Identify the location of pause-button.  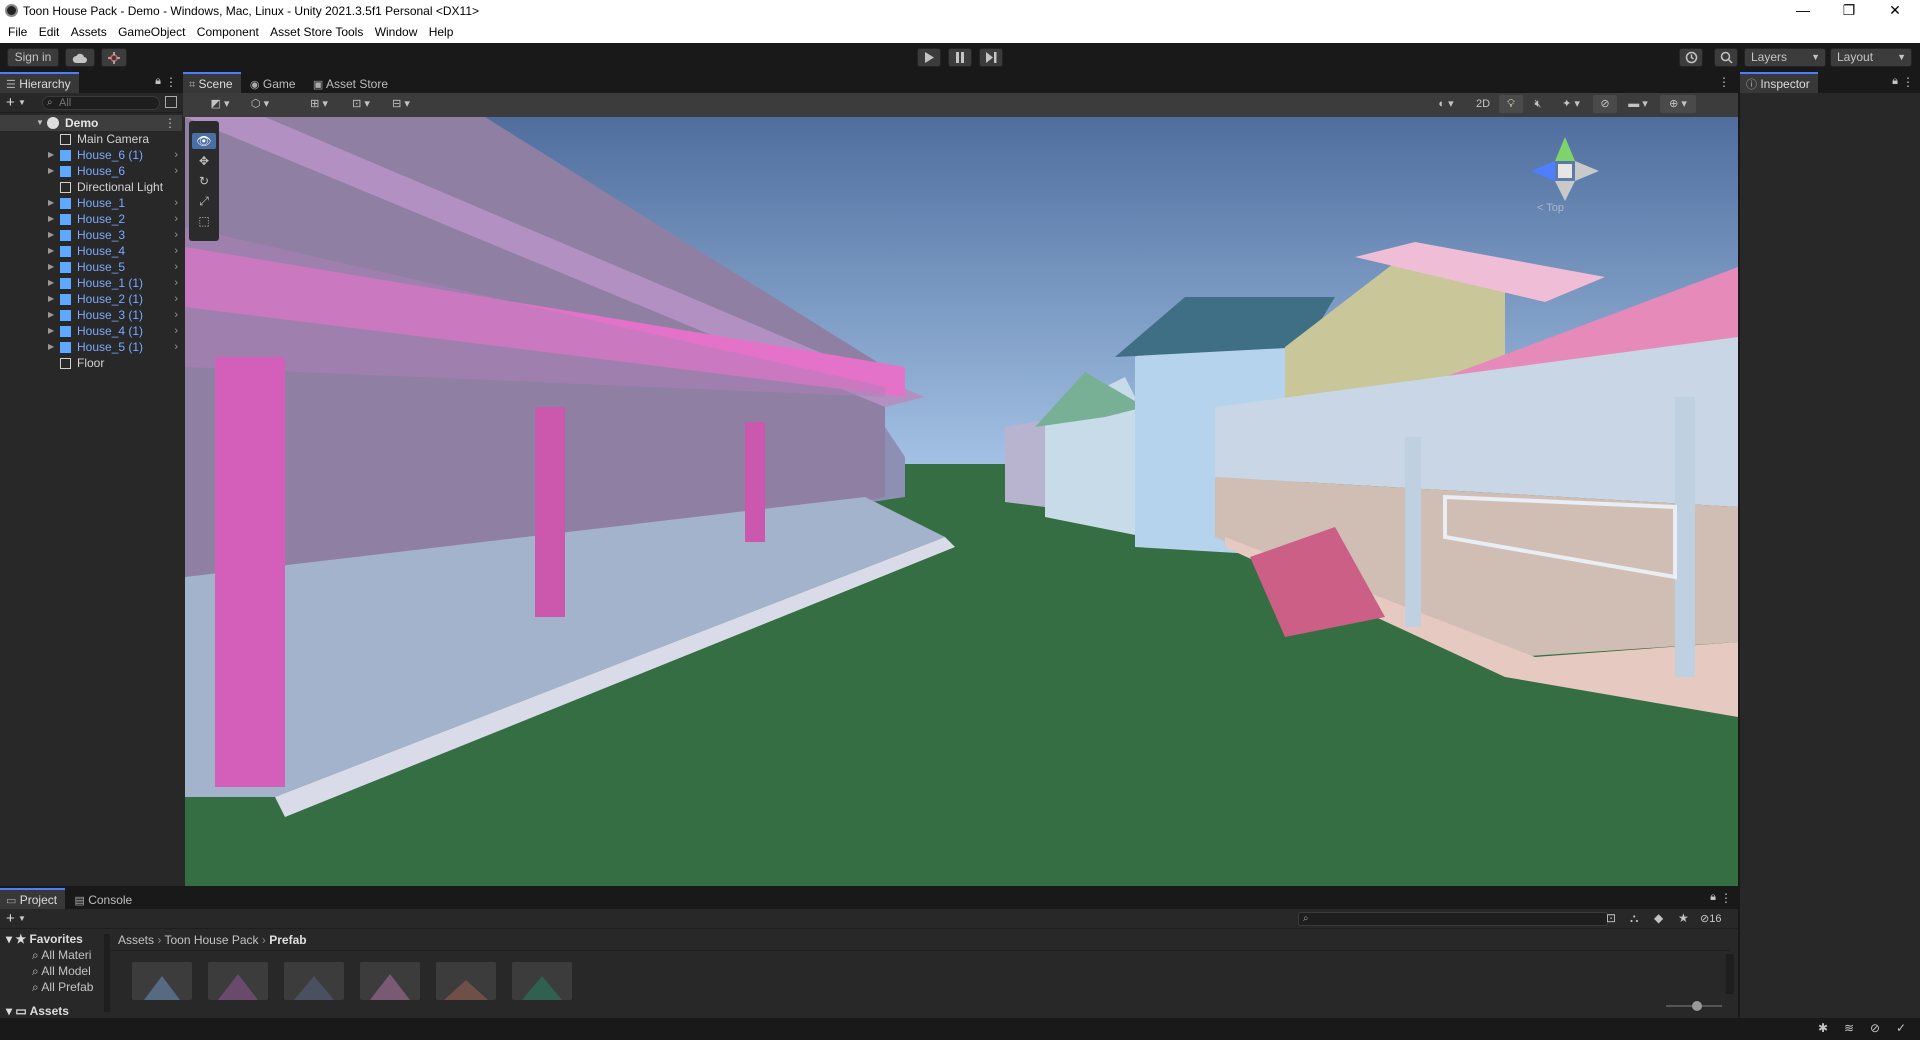
(960, 57).